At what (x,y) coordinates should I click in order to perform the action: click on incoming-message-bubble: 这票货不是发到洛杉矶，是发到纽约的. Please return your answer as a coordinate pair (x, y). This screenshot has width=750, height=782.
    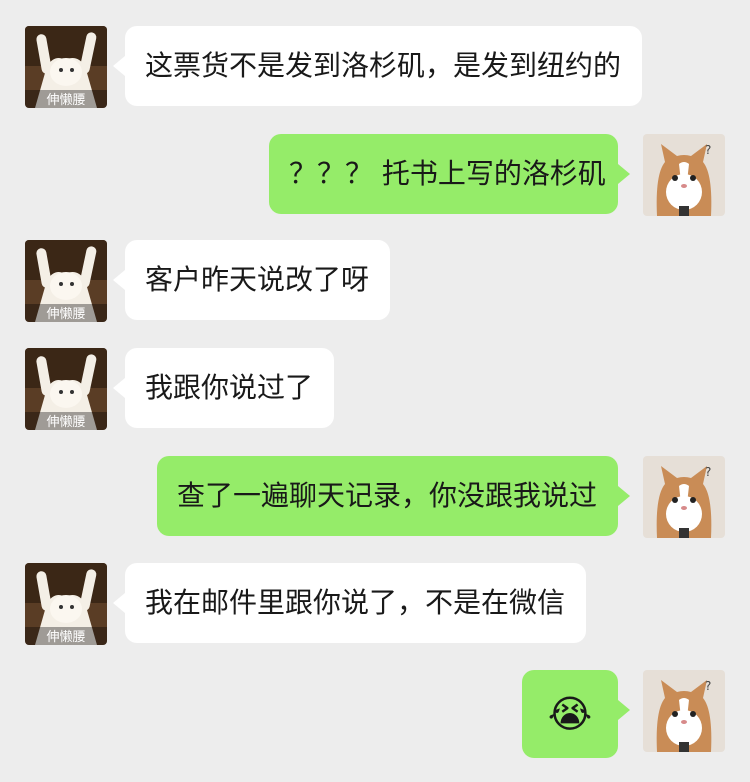
    Looking at the image, I should click on (377, 66).